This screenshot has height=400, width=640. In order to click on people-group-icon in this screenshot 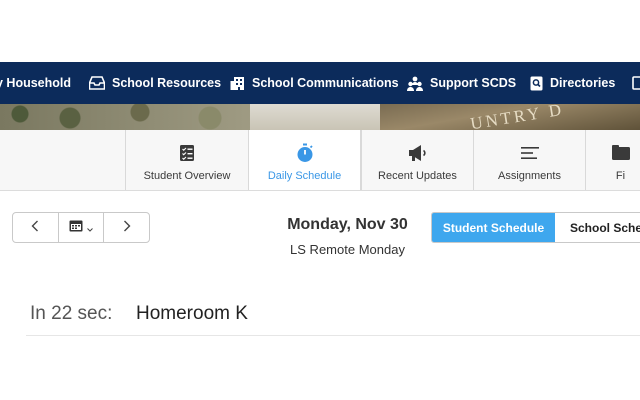, I will do `click(415, 83)`.